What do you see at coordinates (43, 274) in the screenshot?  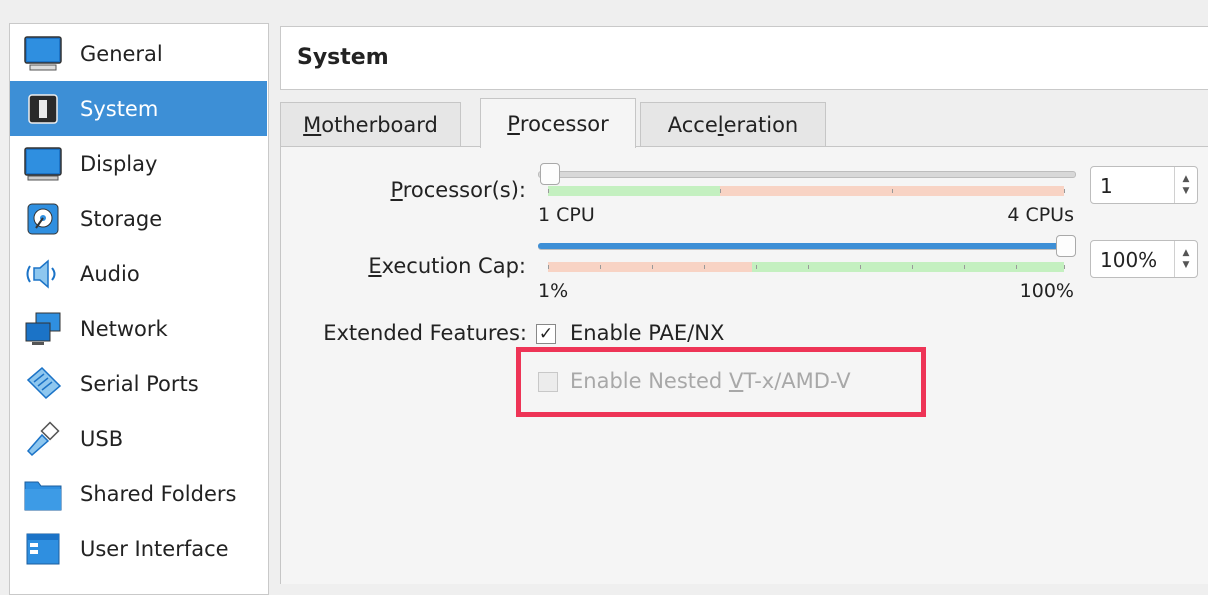 I see `speaker-icon` at bounding box center [43, 274].